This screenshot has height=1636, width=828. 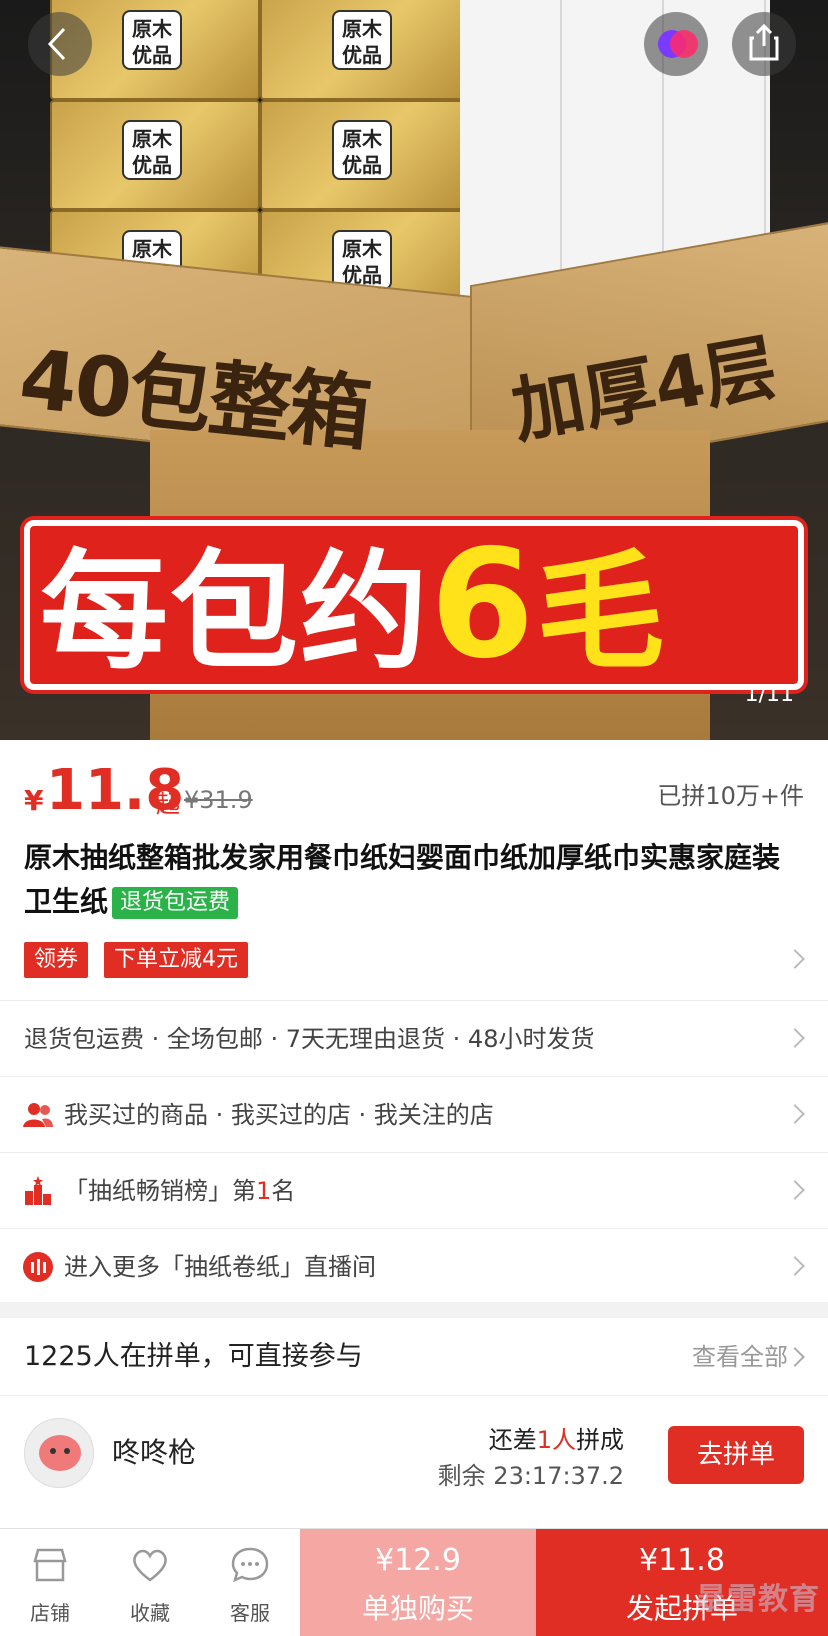 I want to click on store-label: 店铺, so click(x=50, y=1613).